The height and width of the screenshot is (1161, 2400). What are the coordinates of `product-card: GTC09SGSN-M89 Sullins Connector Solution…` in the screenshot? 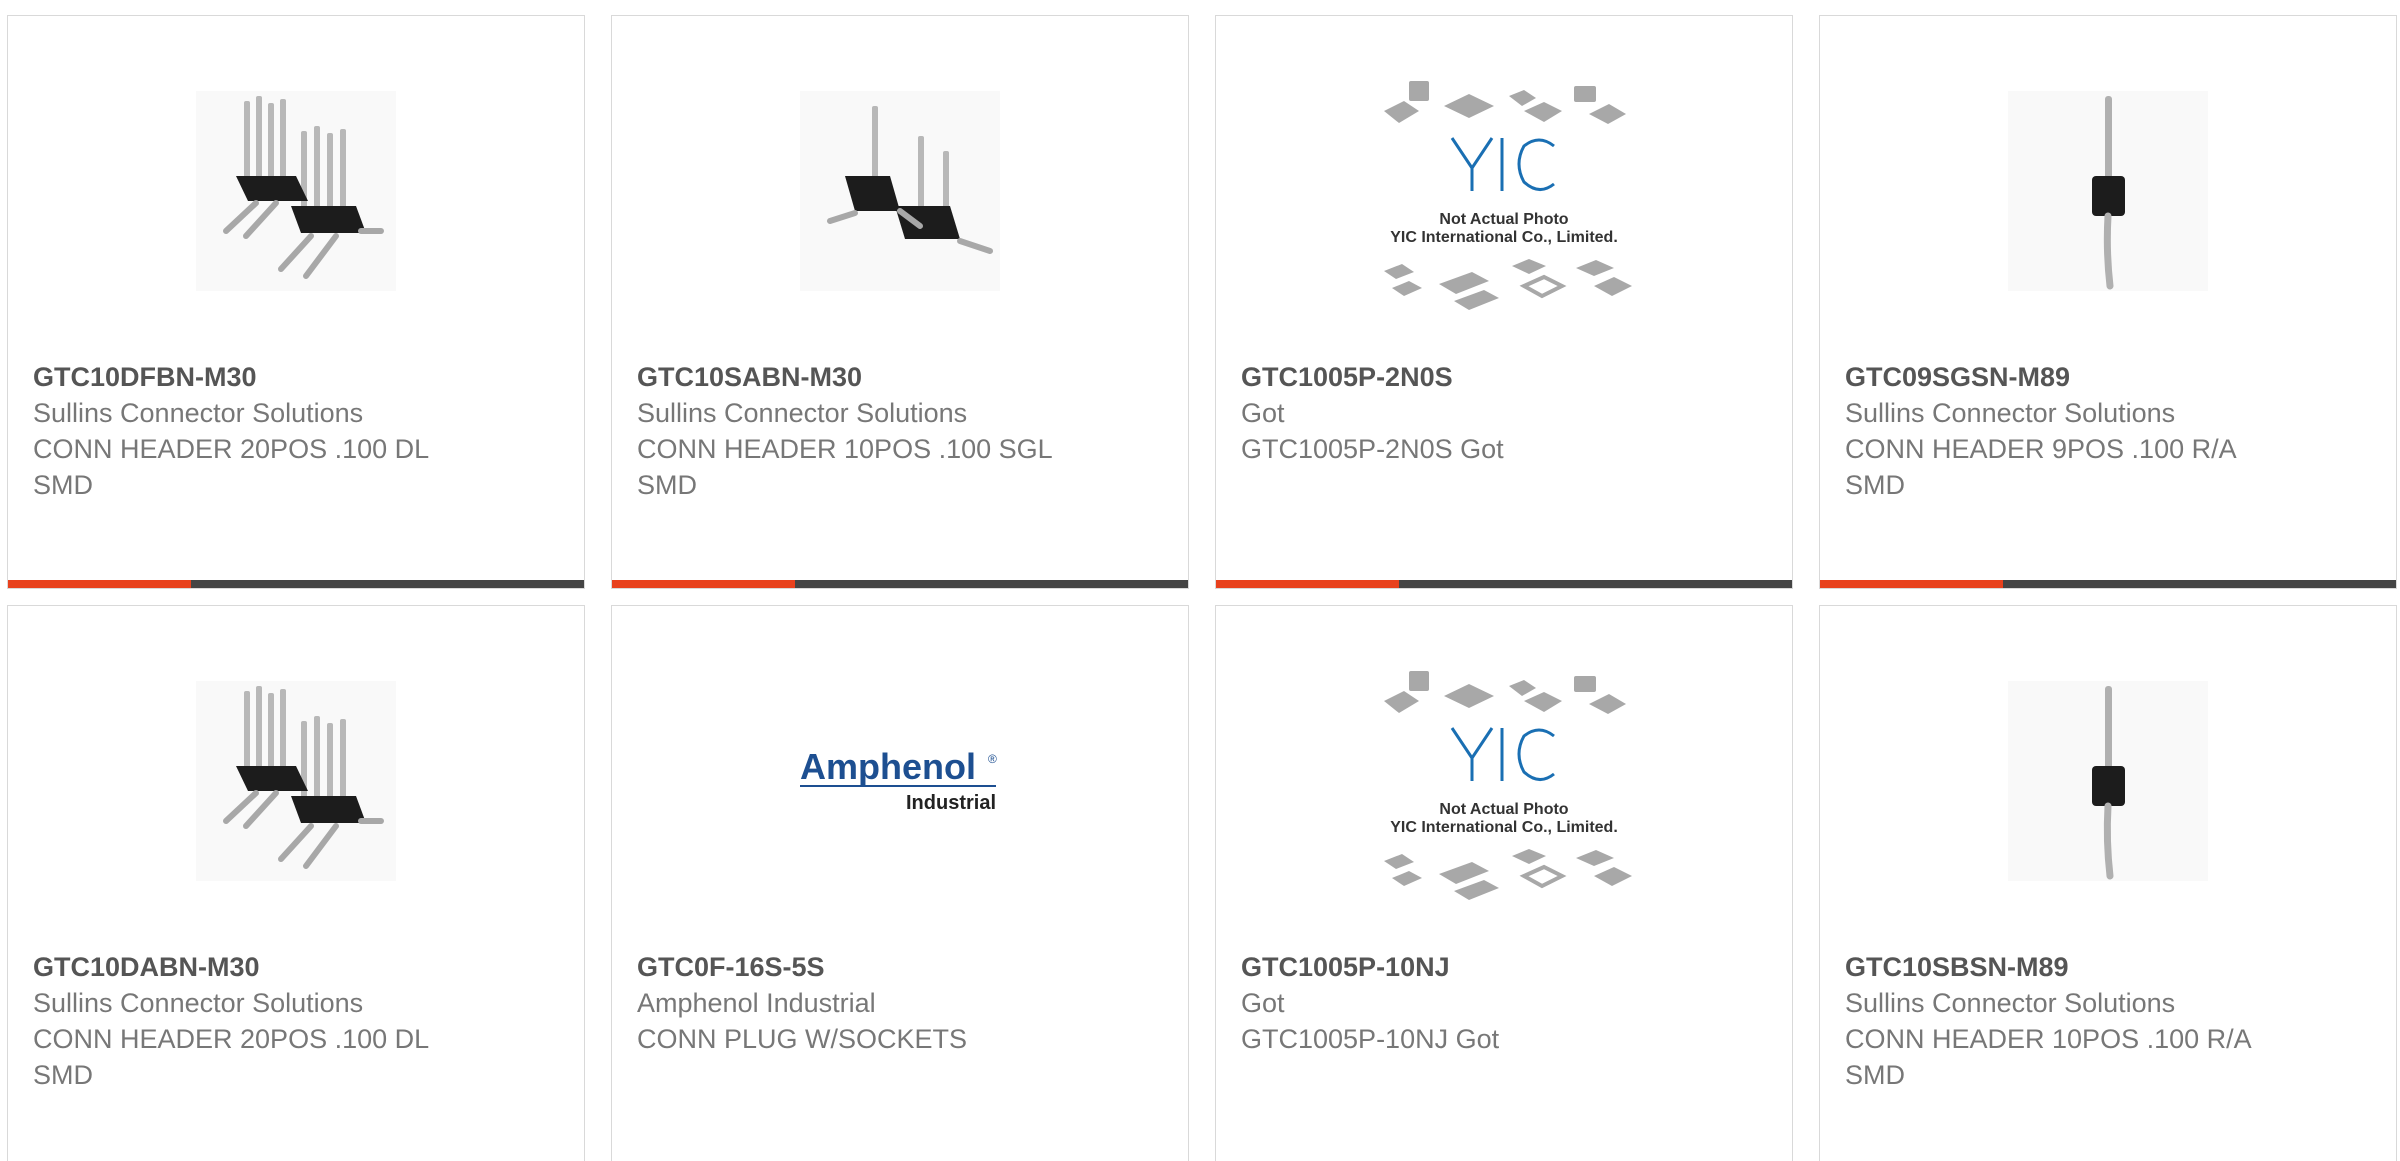 It's located at (2108, 302).